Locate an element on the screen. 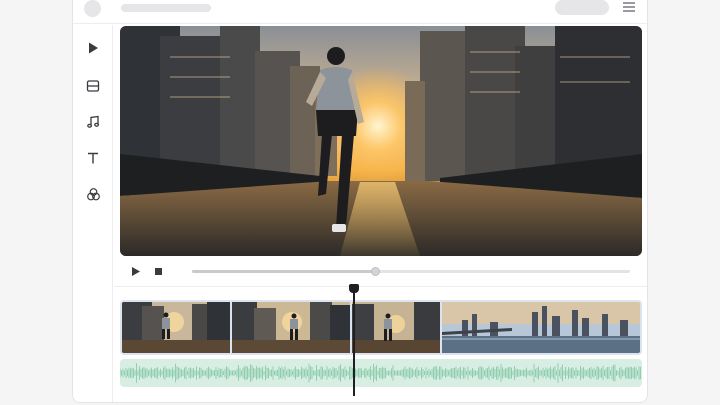  music-note-icon is located at coordinates (93, 121).